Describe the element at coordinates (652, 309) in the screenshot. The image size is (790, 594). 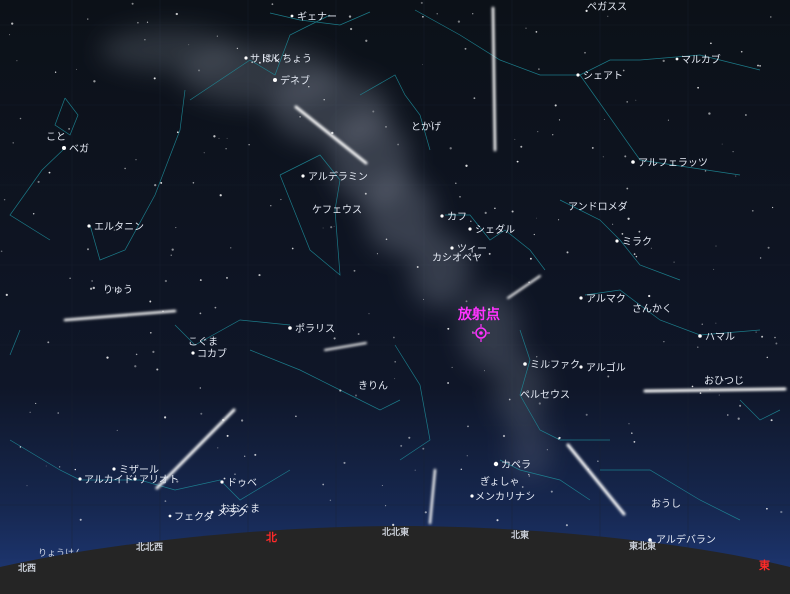
I see `constellation-label: さんかく` at that location.